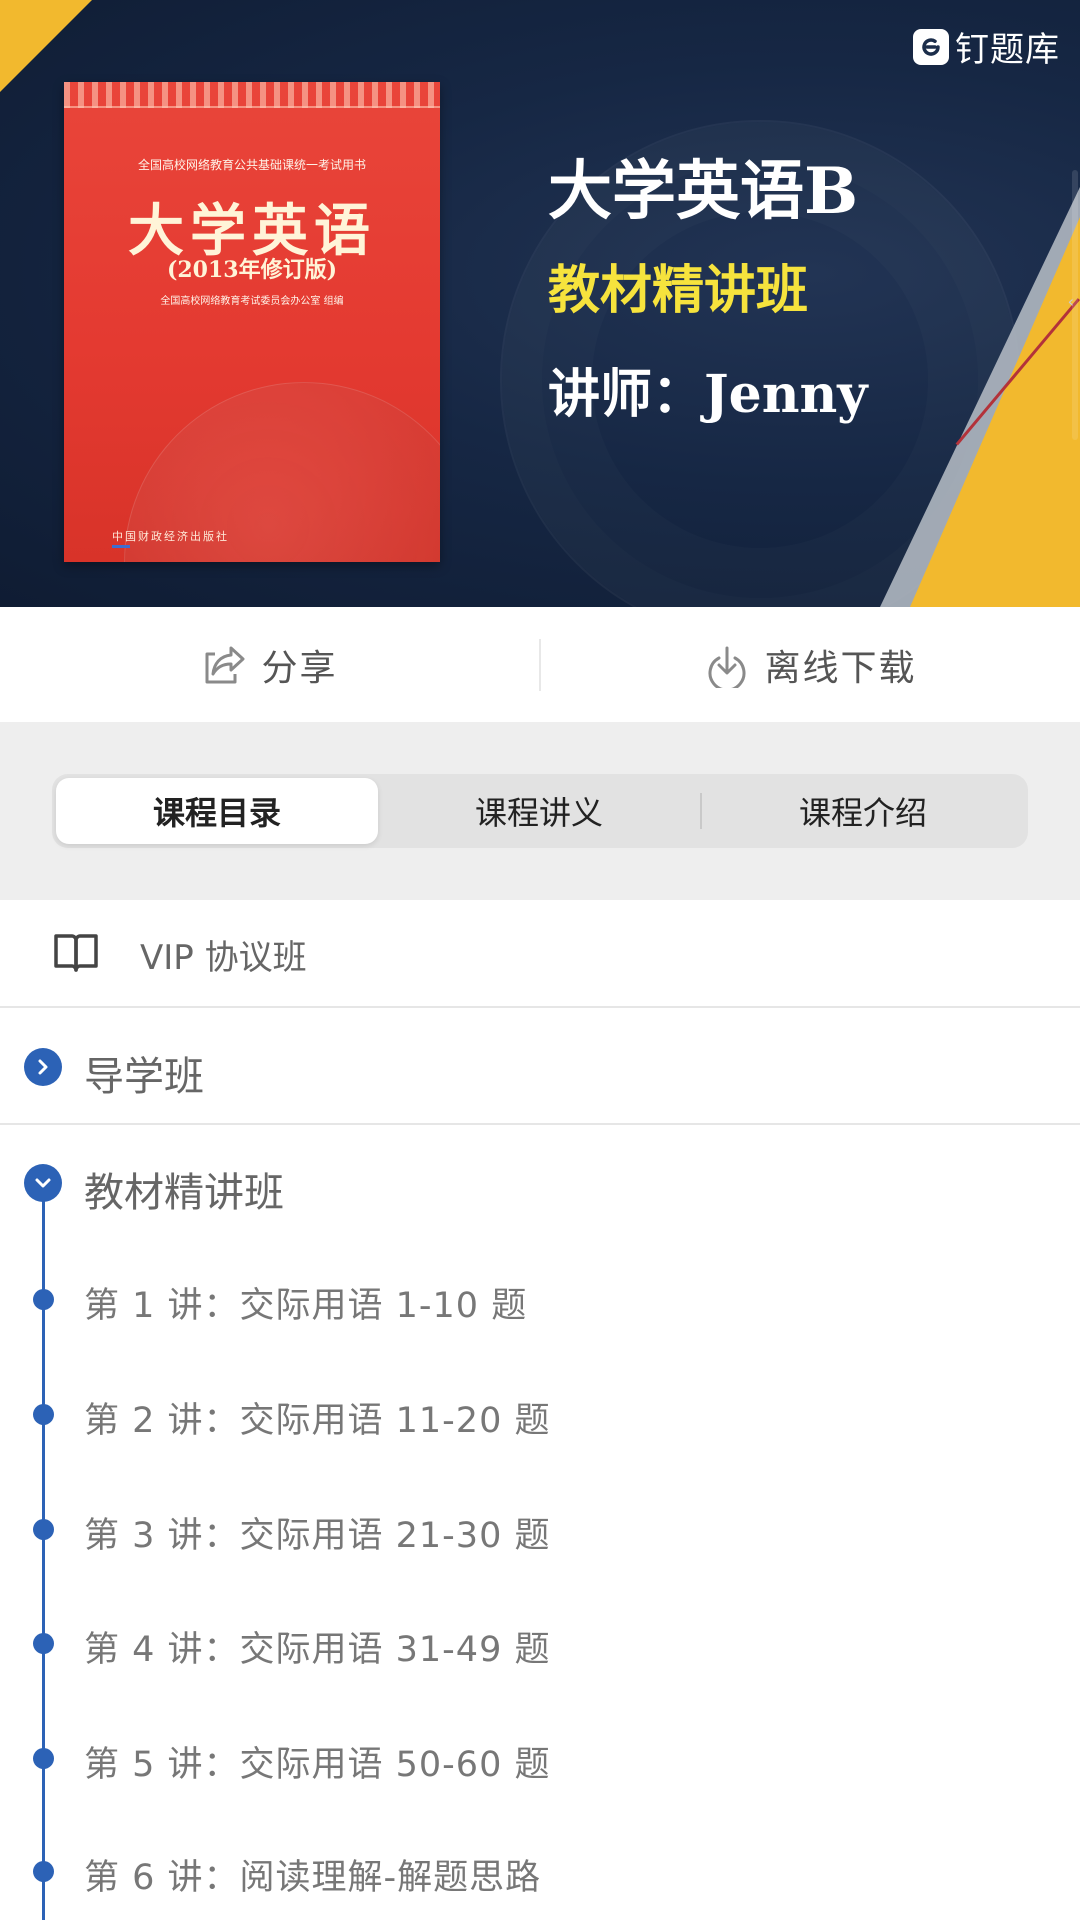 This screenshot has height=1920, width=1080. Describe the element at coordinates (217, 811) in the screenshot. I see `tab-catalog: 课程目录` at that location.